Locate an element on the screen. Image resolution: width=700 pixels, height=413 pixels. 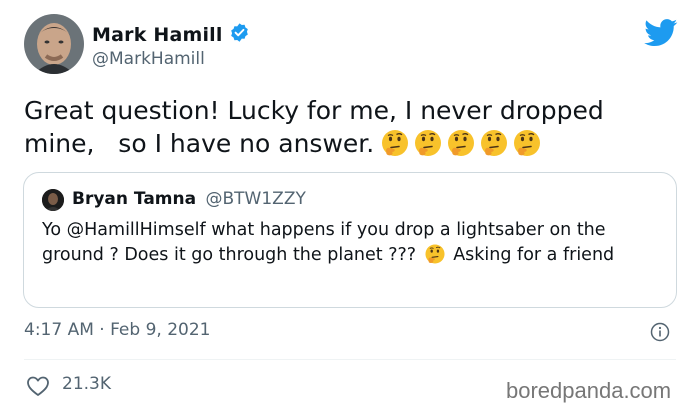
divider is located at coordinates (350, 359).